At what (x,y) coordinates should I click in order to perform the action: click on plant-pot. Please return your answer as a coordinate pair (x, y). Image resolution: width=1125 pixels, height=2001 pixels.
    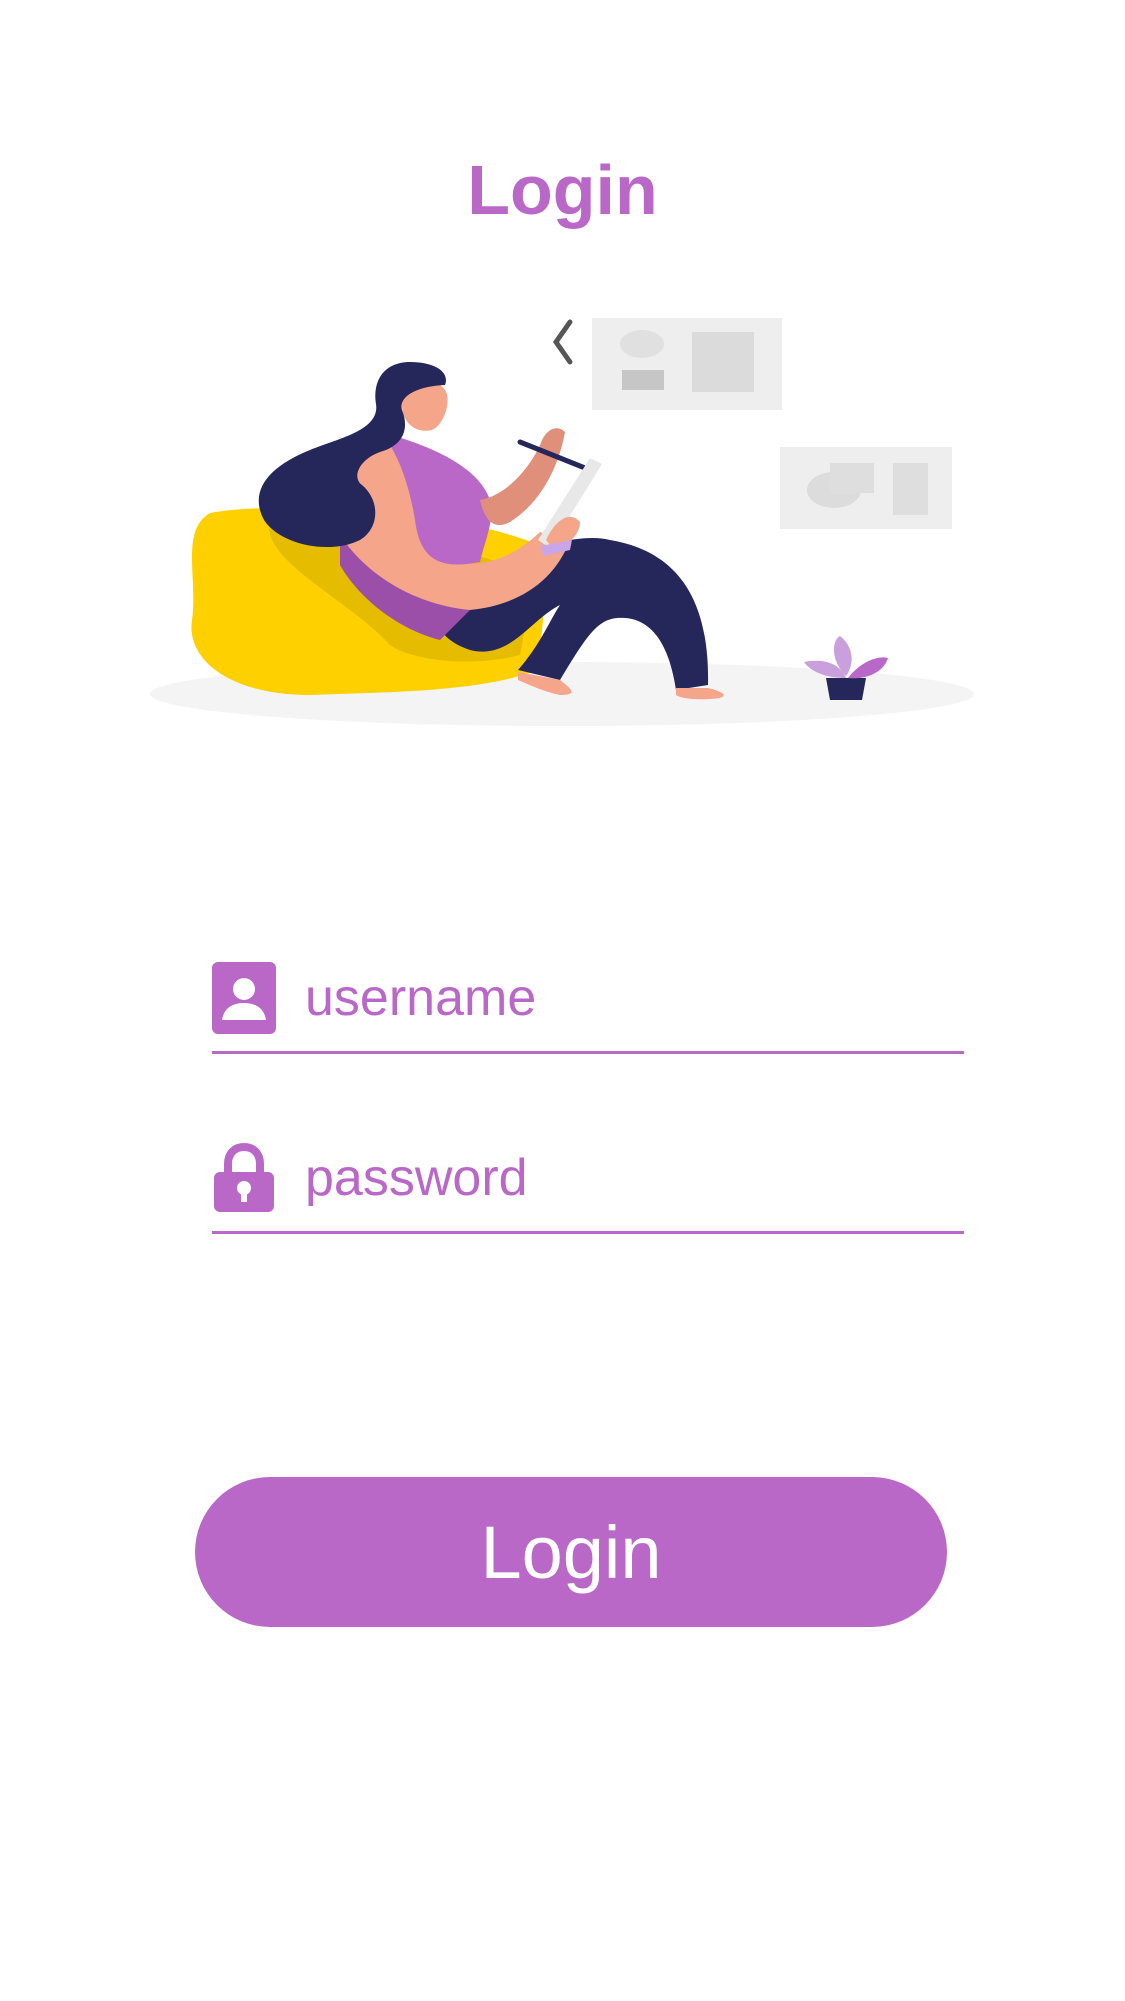
    Looking at the image, I should click on (846, 689).